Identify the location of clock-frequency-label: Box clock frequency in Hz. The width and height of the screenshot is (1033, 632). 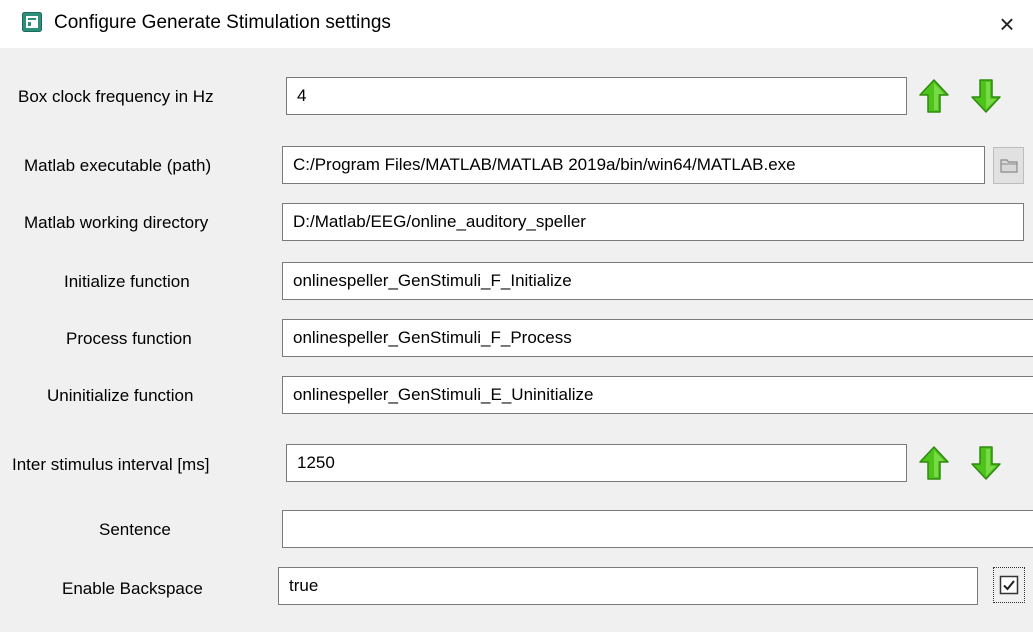
(116, 96).